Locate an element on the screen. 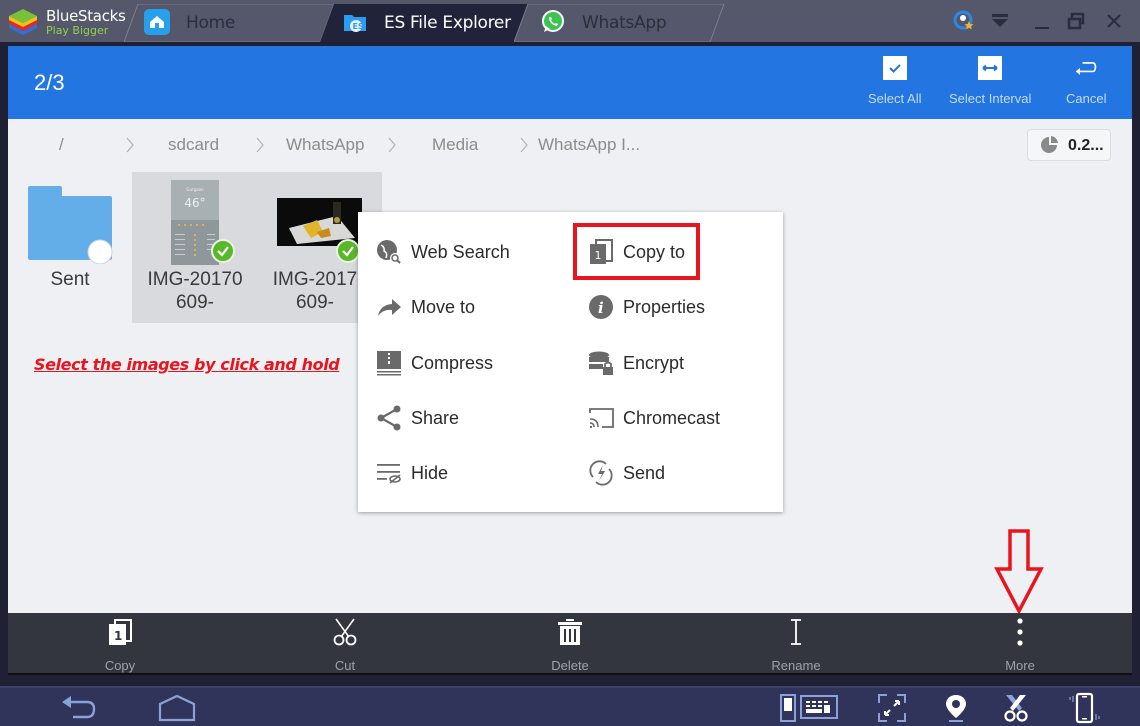 Image resolution: width=1140 pixels, height=726 pixels. whatsapp-icon is located at coordinates (553, 22).